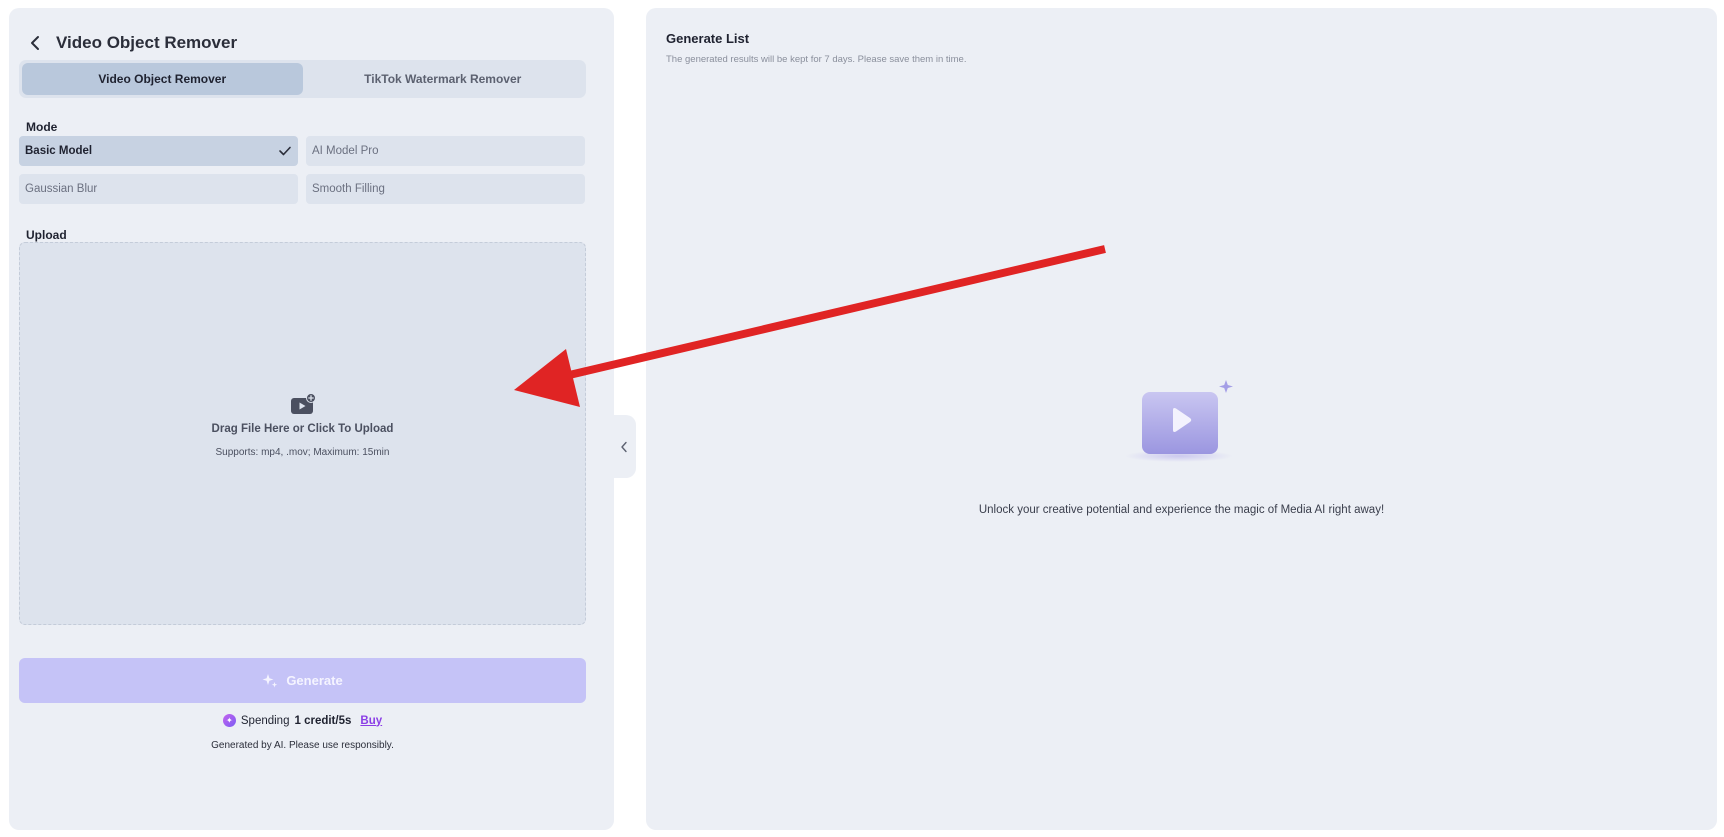 This screenshot has height=837, width=1724. What do you see at coordinates (302, 429) in the screenshot?
I see `upload-title: Drag File Here or Click To Upload` at bounding box center [302, 429].